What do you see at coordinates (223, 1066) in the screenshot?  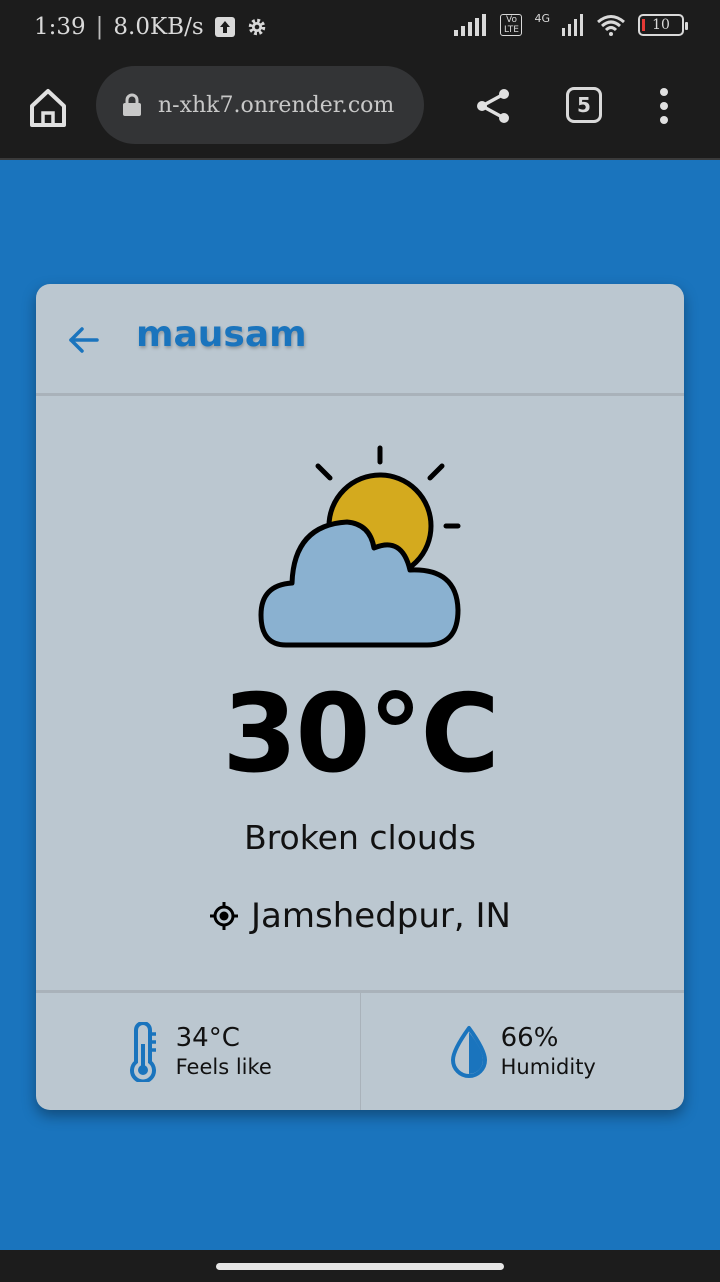 I see `feels-like-label: Feels like` at bounding box center [223, 1066].